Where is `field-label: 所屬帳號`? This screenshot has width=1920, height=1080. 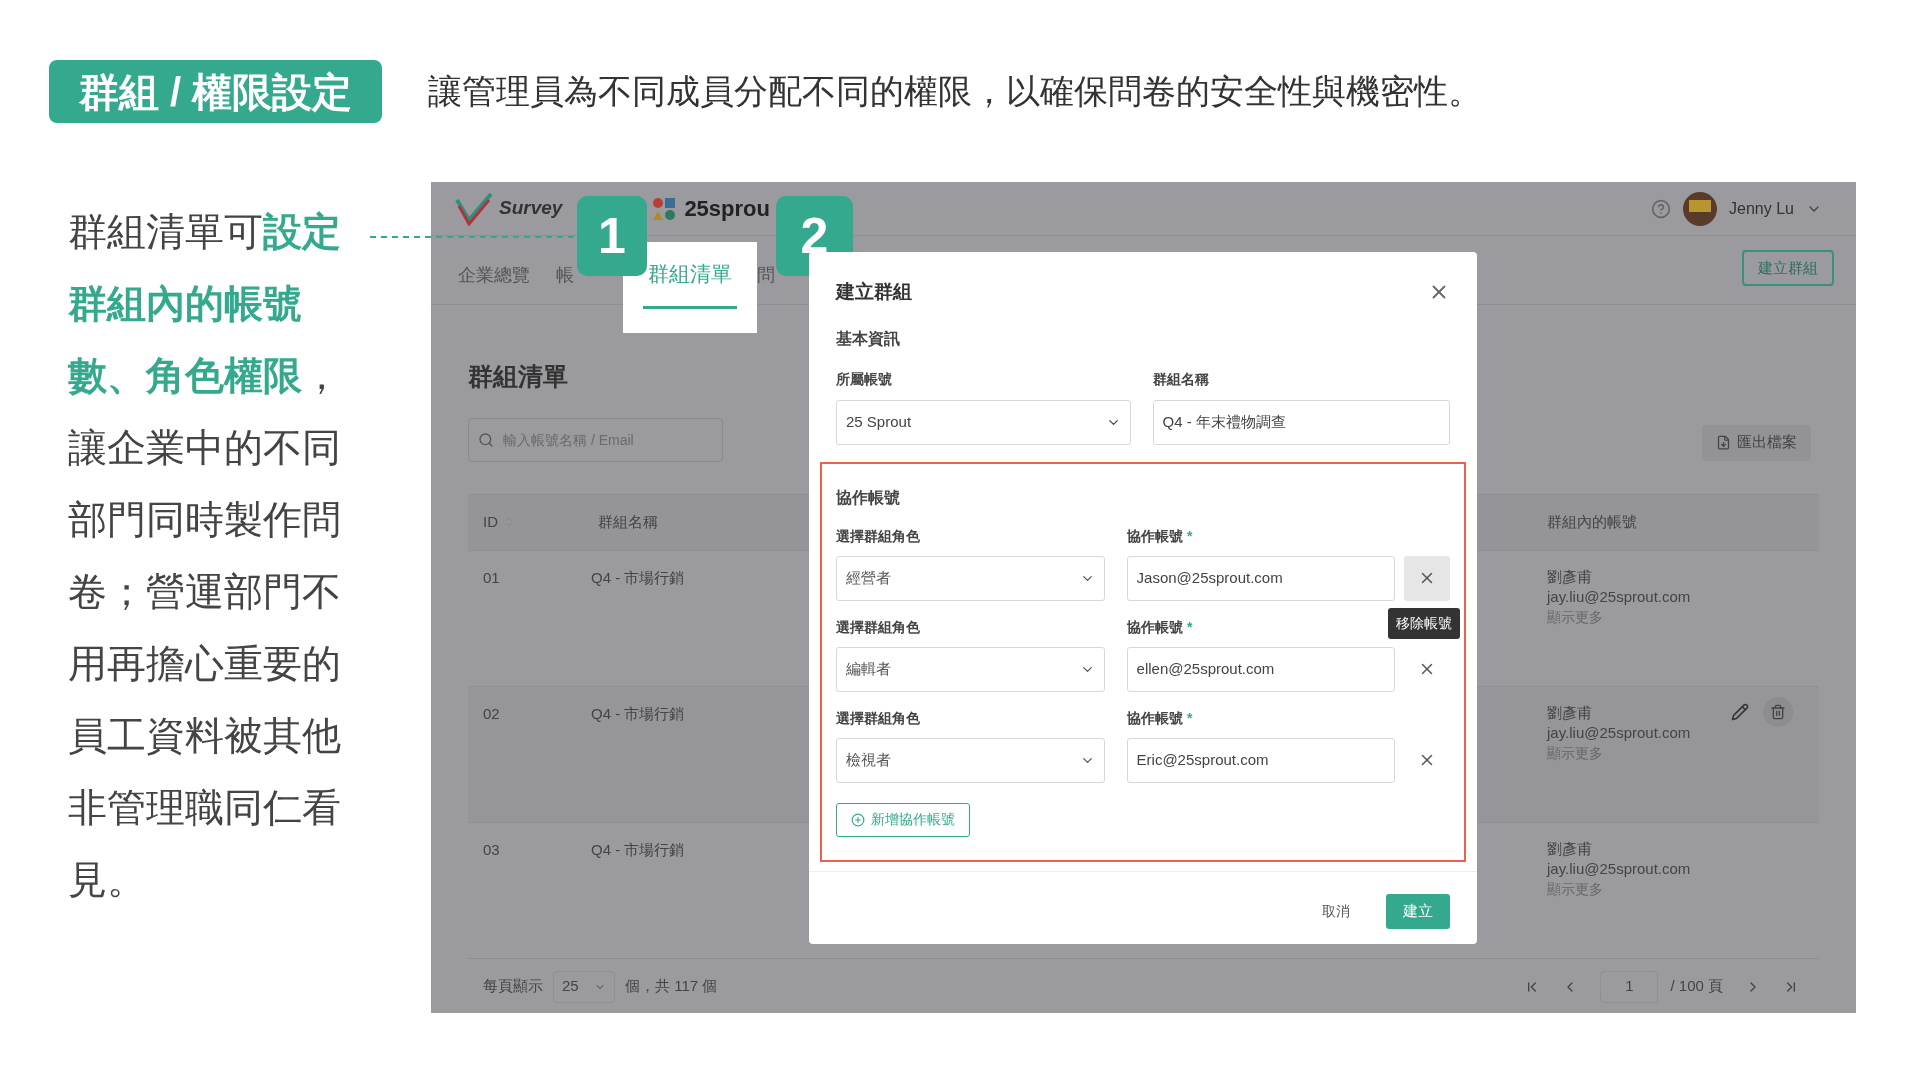
field-label: 所屬帳號 is located at coordinates (864, 379).